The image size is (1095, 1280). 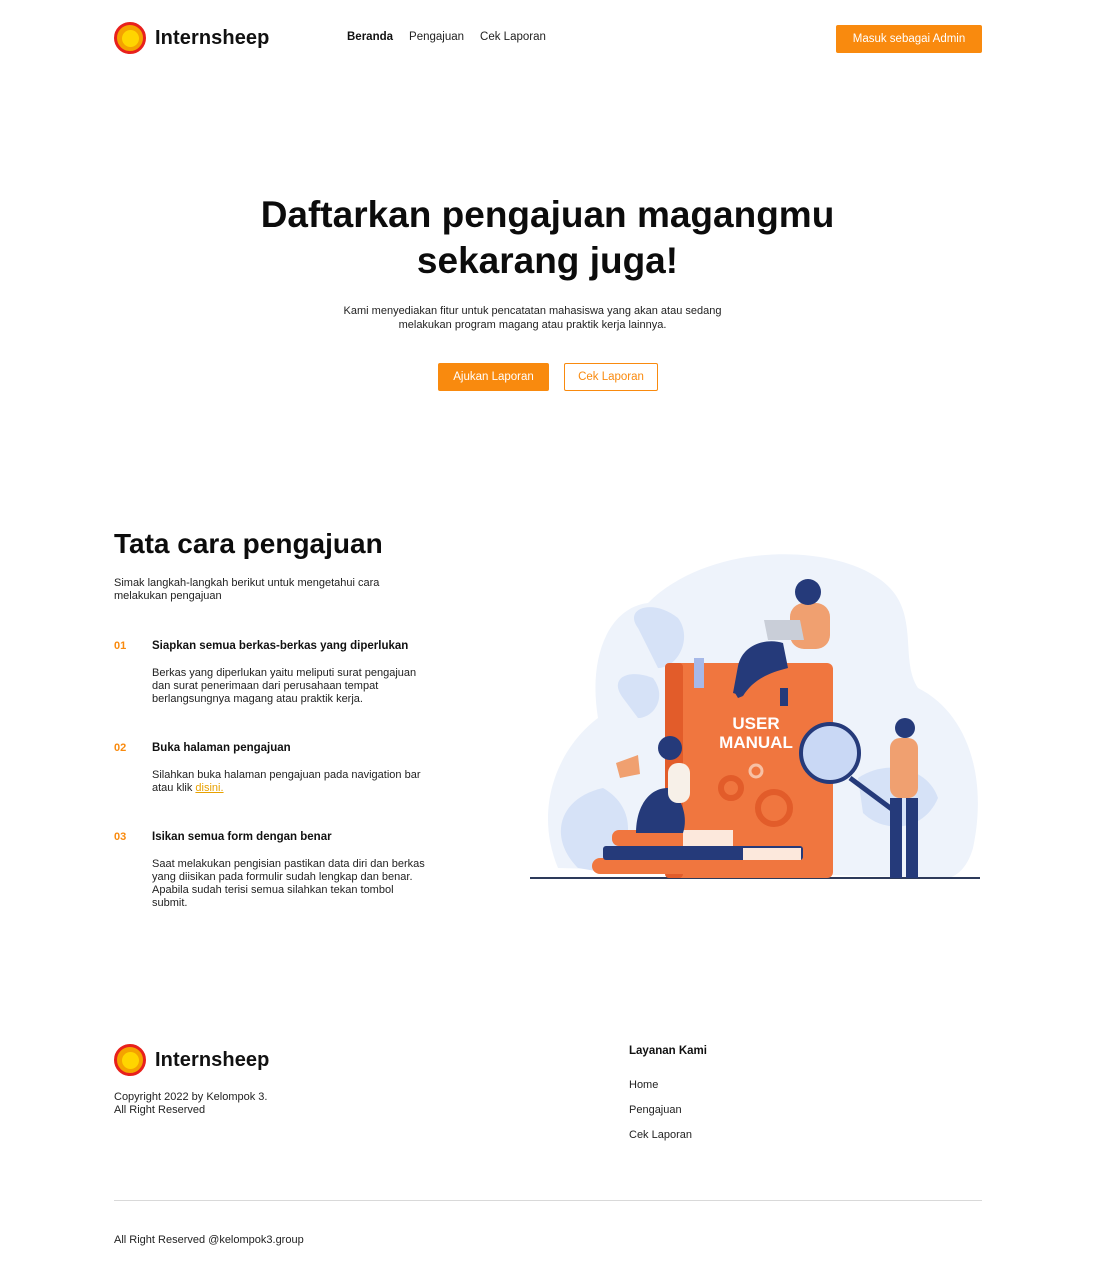 What do you see at coordinates (660, 1135) in the screenshot?
I see `footer-link-cek-laporan: Cek Laporan` at bounding box center [660, 1135].